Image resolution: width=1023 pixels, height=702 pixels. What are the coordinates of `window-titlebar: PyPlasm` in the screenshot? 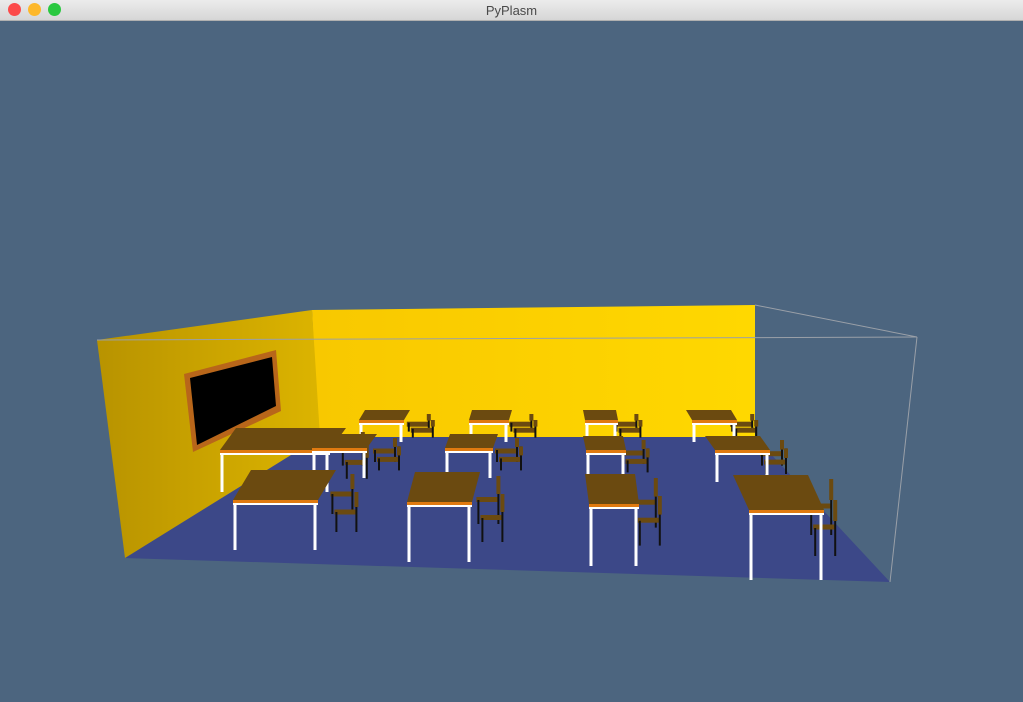 It's located at (511, 10).